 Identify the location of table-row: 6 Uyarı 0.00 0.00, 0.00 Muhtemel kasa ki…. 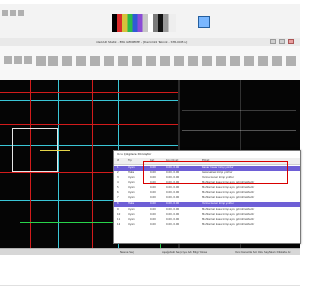
(207, 193).